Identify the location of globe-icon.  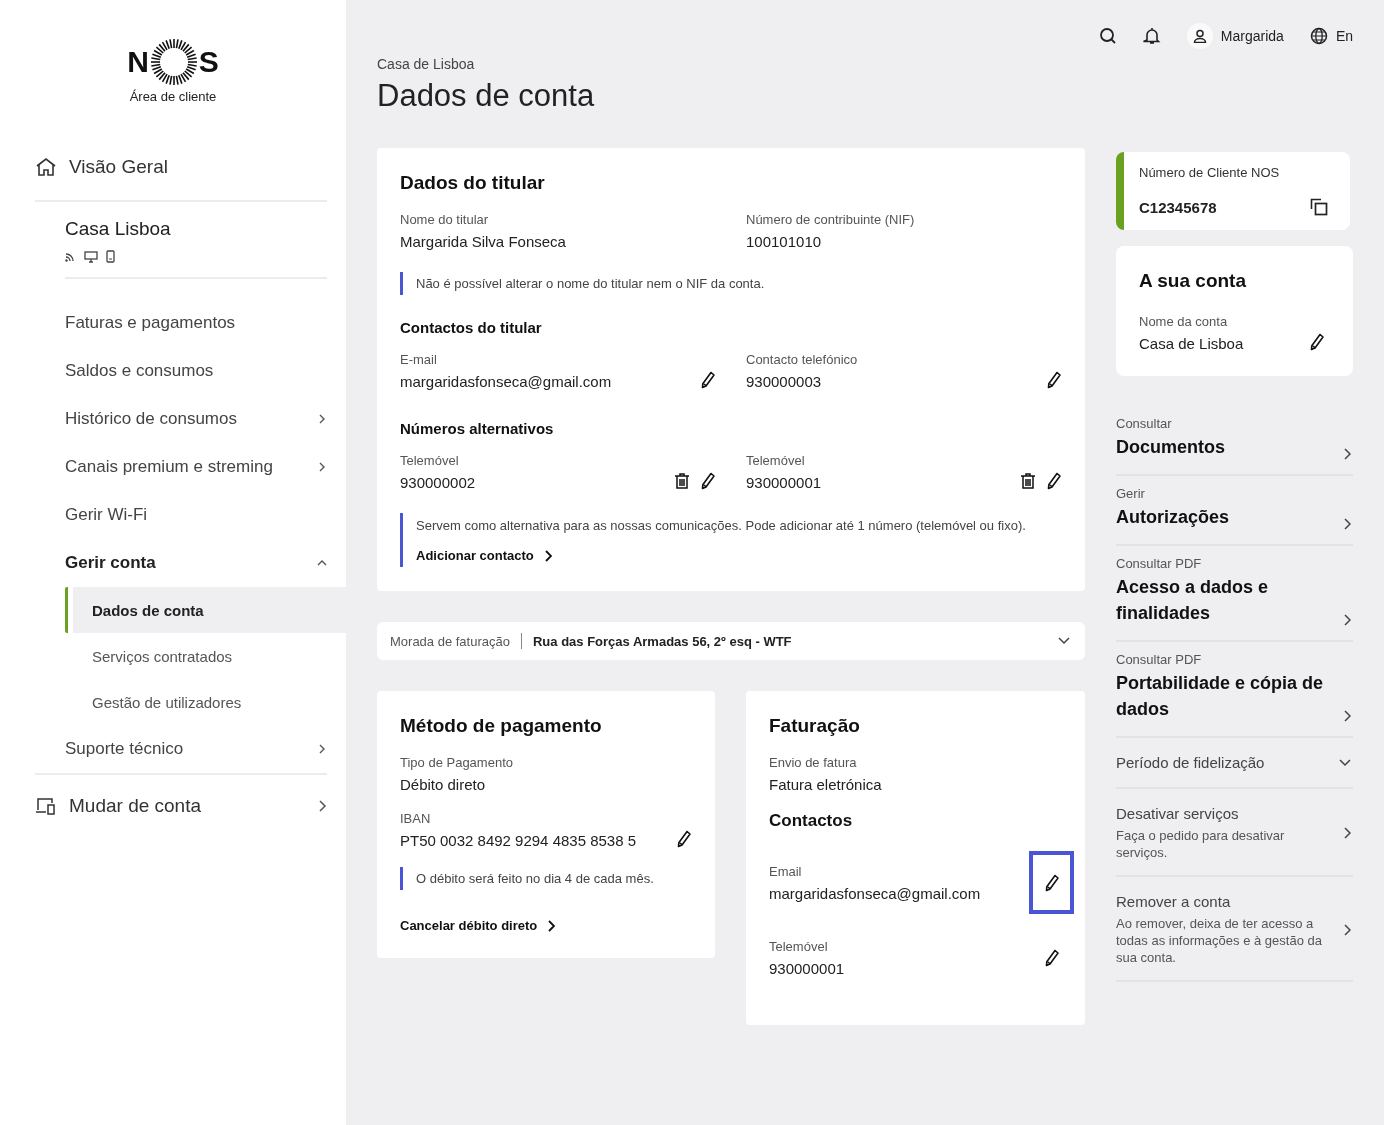
(1318, 36).